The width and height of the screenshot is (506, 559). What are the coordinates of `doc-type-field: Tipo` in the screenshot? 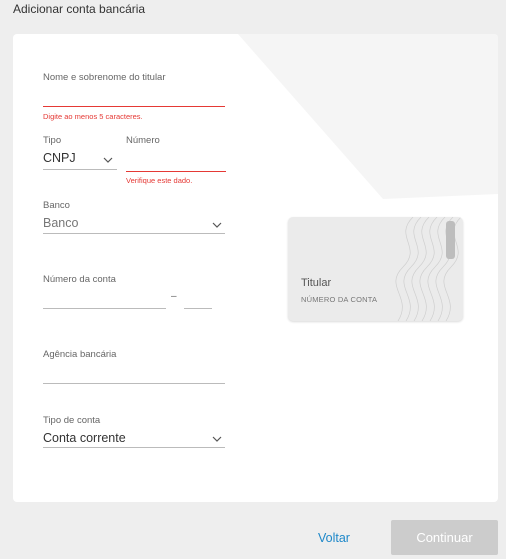 It's located at (52, 140).